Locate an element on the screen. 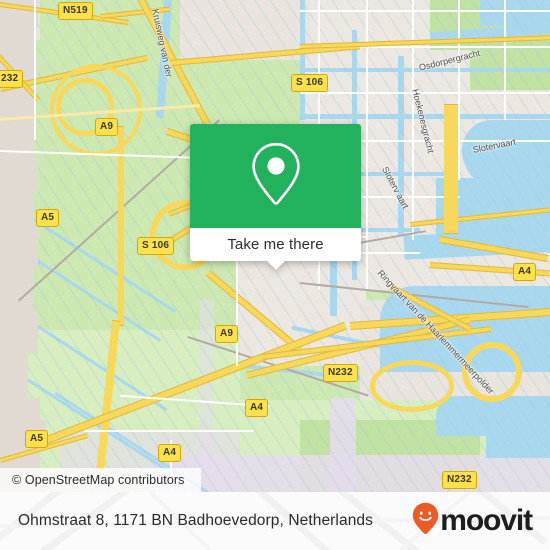 This screenshot has width=550, height=550. attribution-text: © OpenStreetMap contributors is located at coordinates (98, 480).